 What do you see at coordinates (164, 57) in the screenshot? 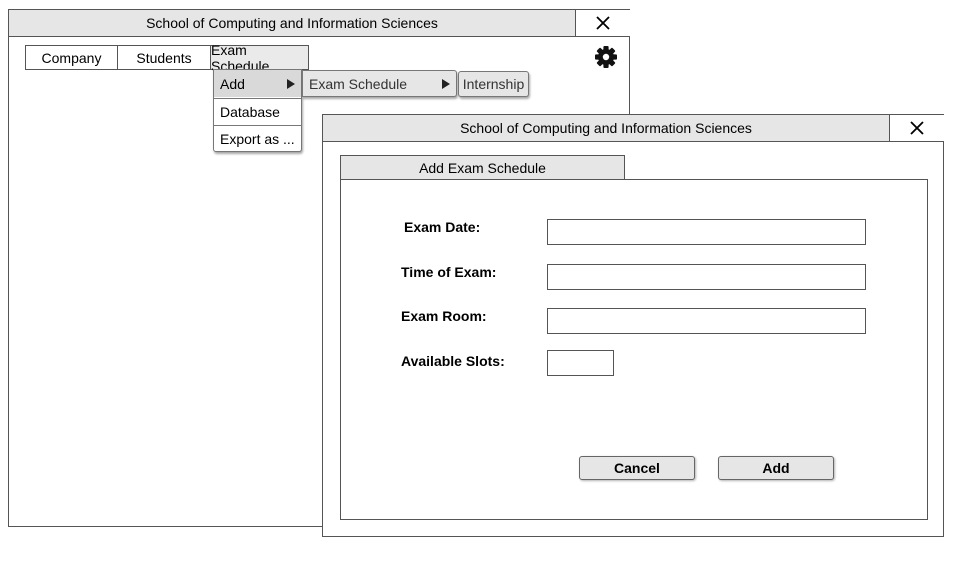
I see `tab-students: Students` at bounding box center [164, 57].